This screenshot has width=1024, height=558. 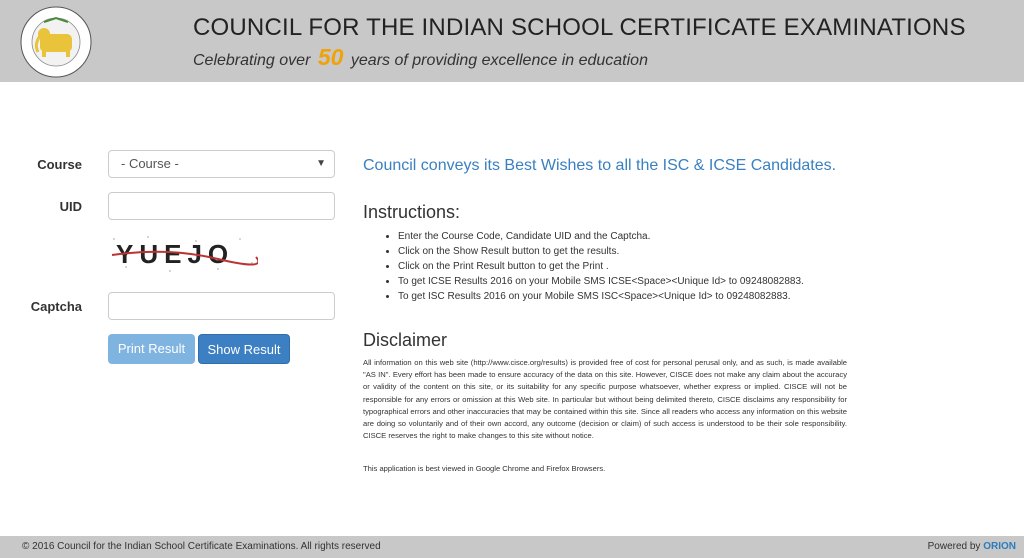 I want to click on powered-by-label: Powered by, so click(x=954, y=546).